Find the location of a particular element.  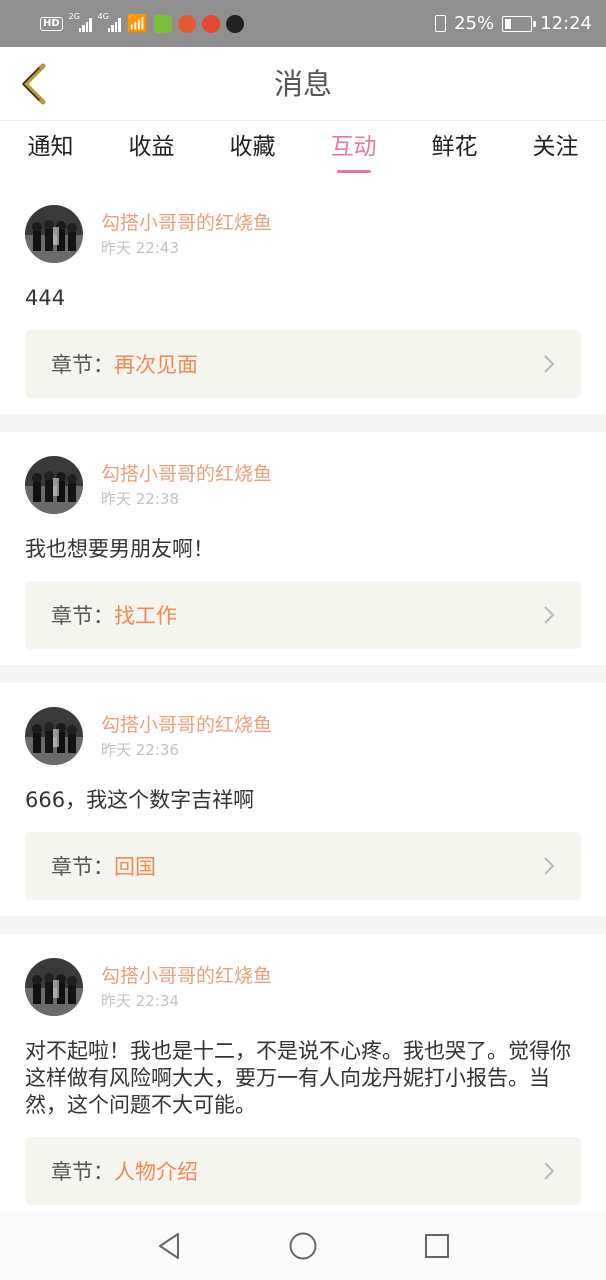

timestamp: 昨天 22:34 is located at coordinates (140, 1001).